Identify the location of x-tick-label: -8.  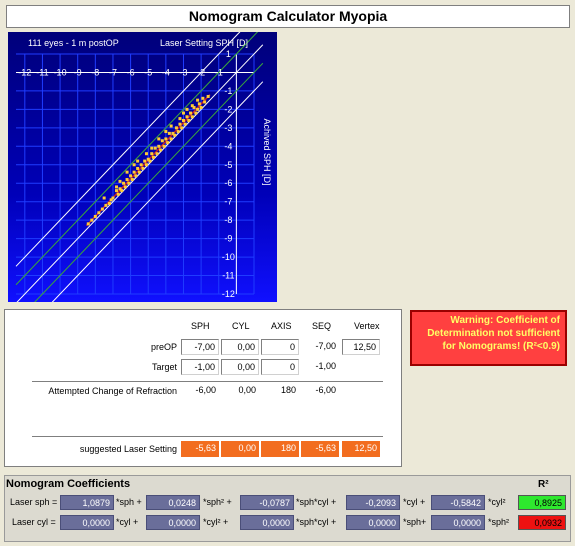
(95, 72).